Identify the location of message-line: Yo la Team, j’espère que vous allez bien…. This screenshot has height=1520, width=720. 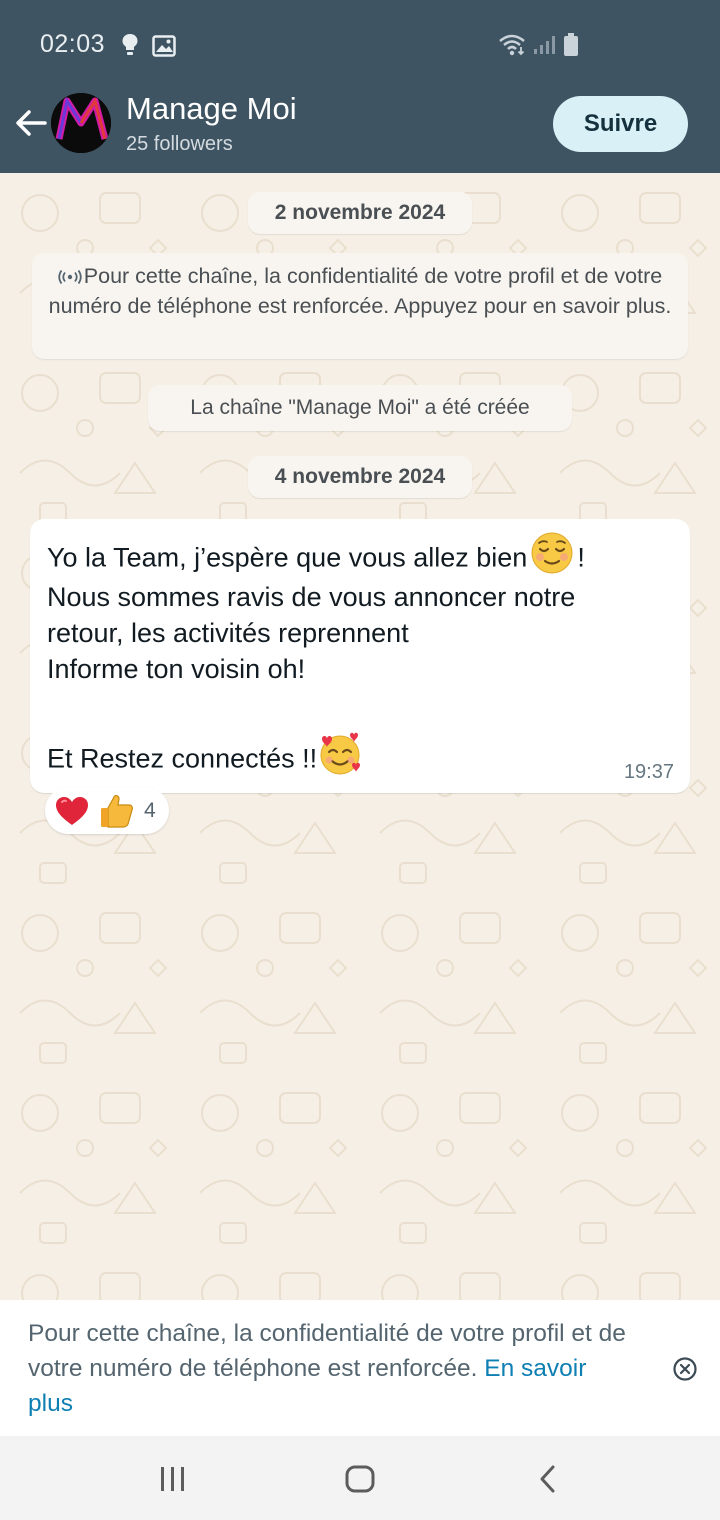
(316, 557).